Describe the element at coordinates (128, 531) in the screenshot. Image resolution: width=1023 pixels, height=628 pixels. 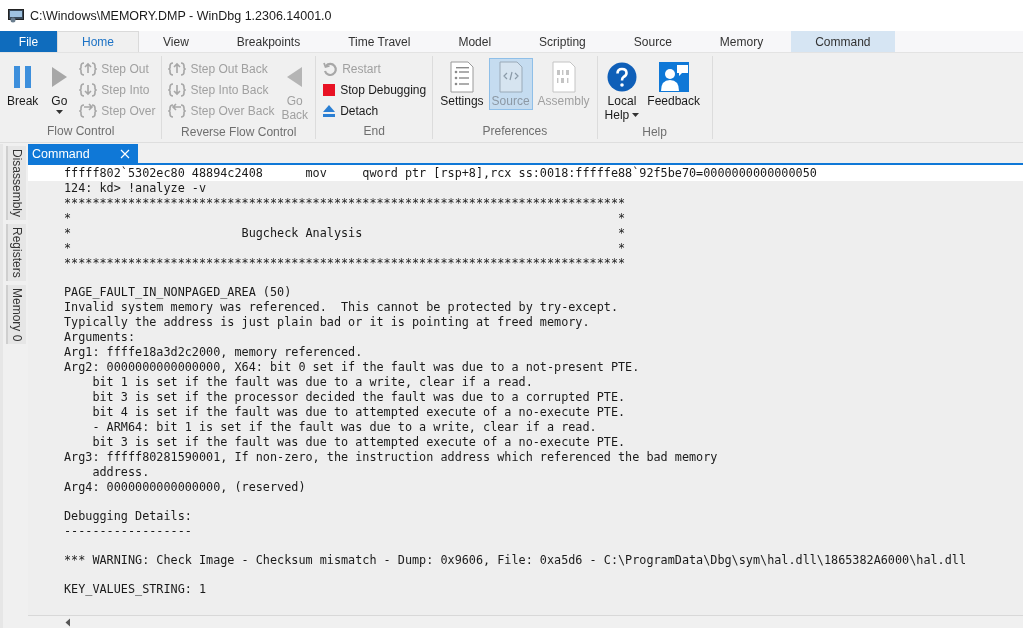
I see `output-line: ------------------` at that location.